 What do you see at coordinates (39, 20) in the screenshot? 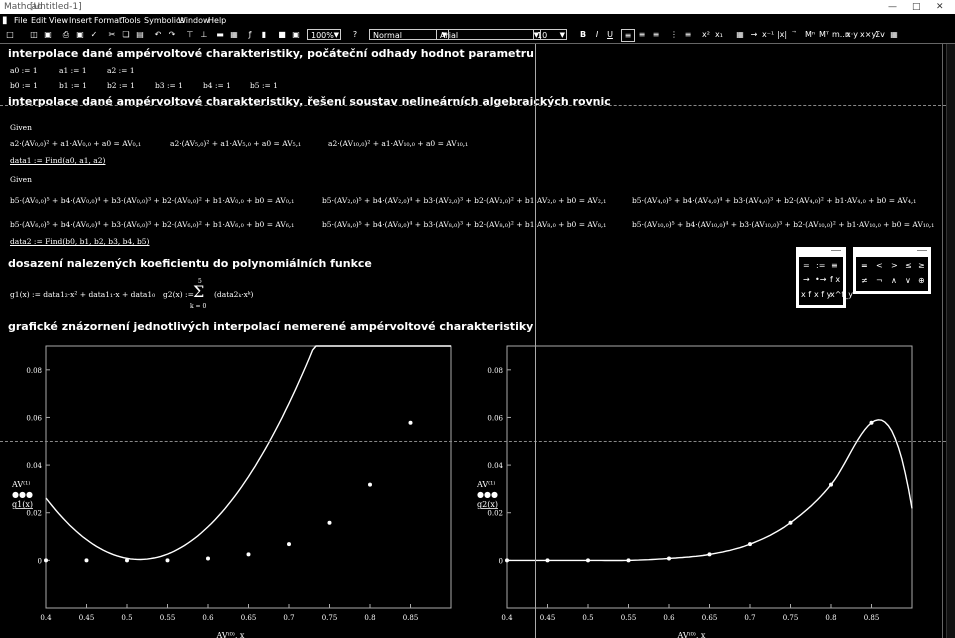
I see `menu-edit: Edit` at bounding box center [39, 20].